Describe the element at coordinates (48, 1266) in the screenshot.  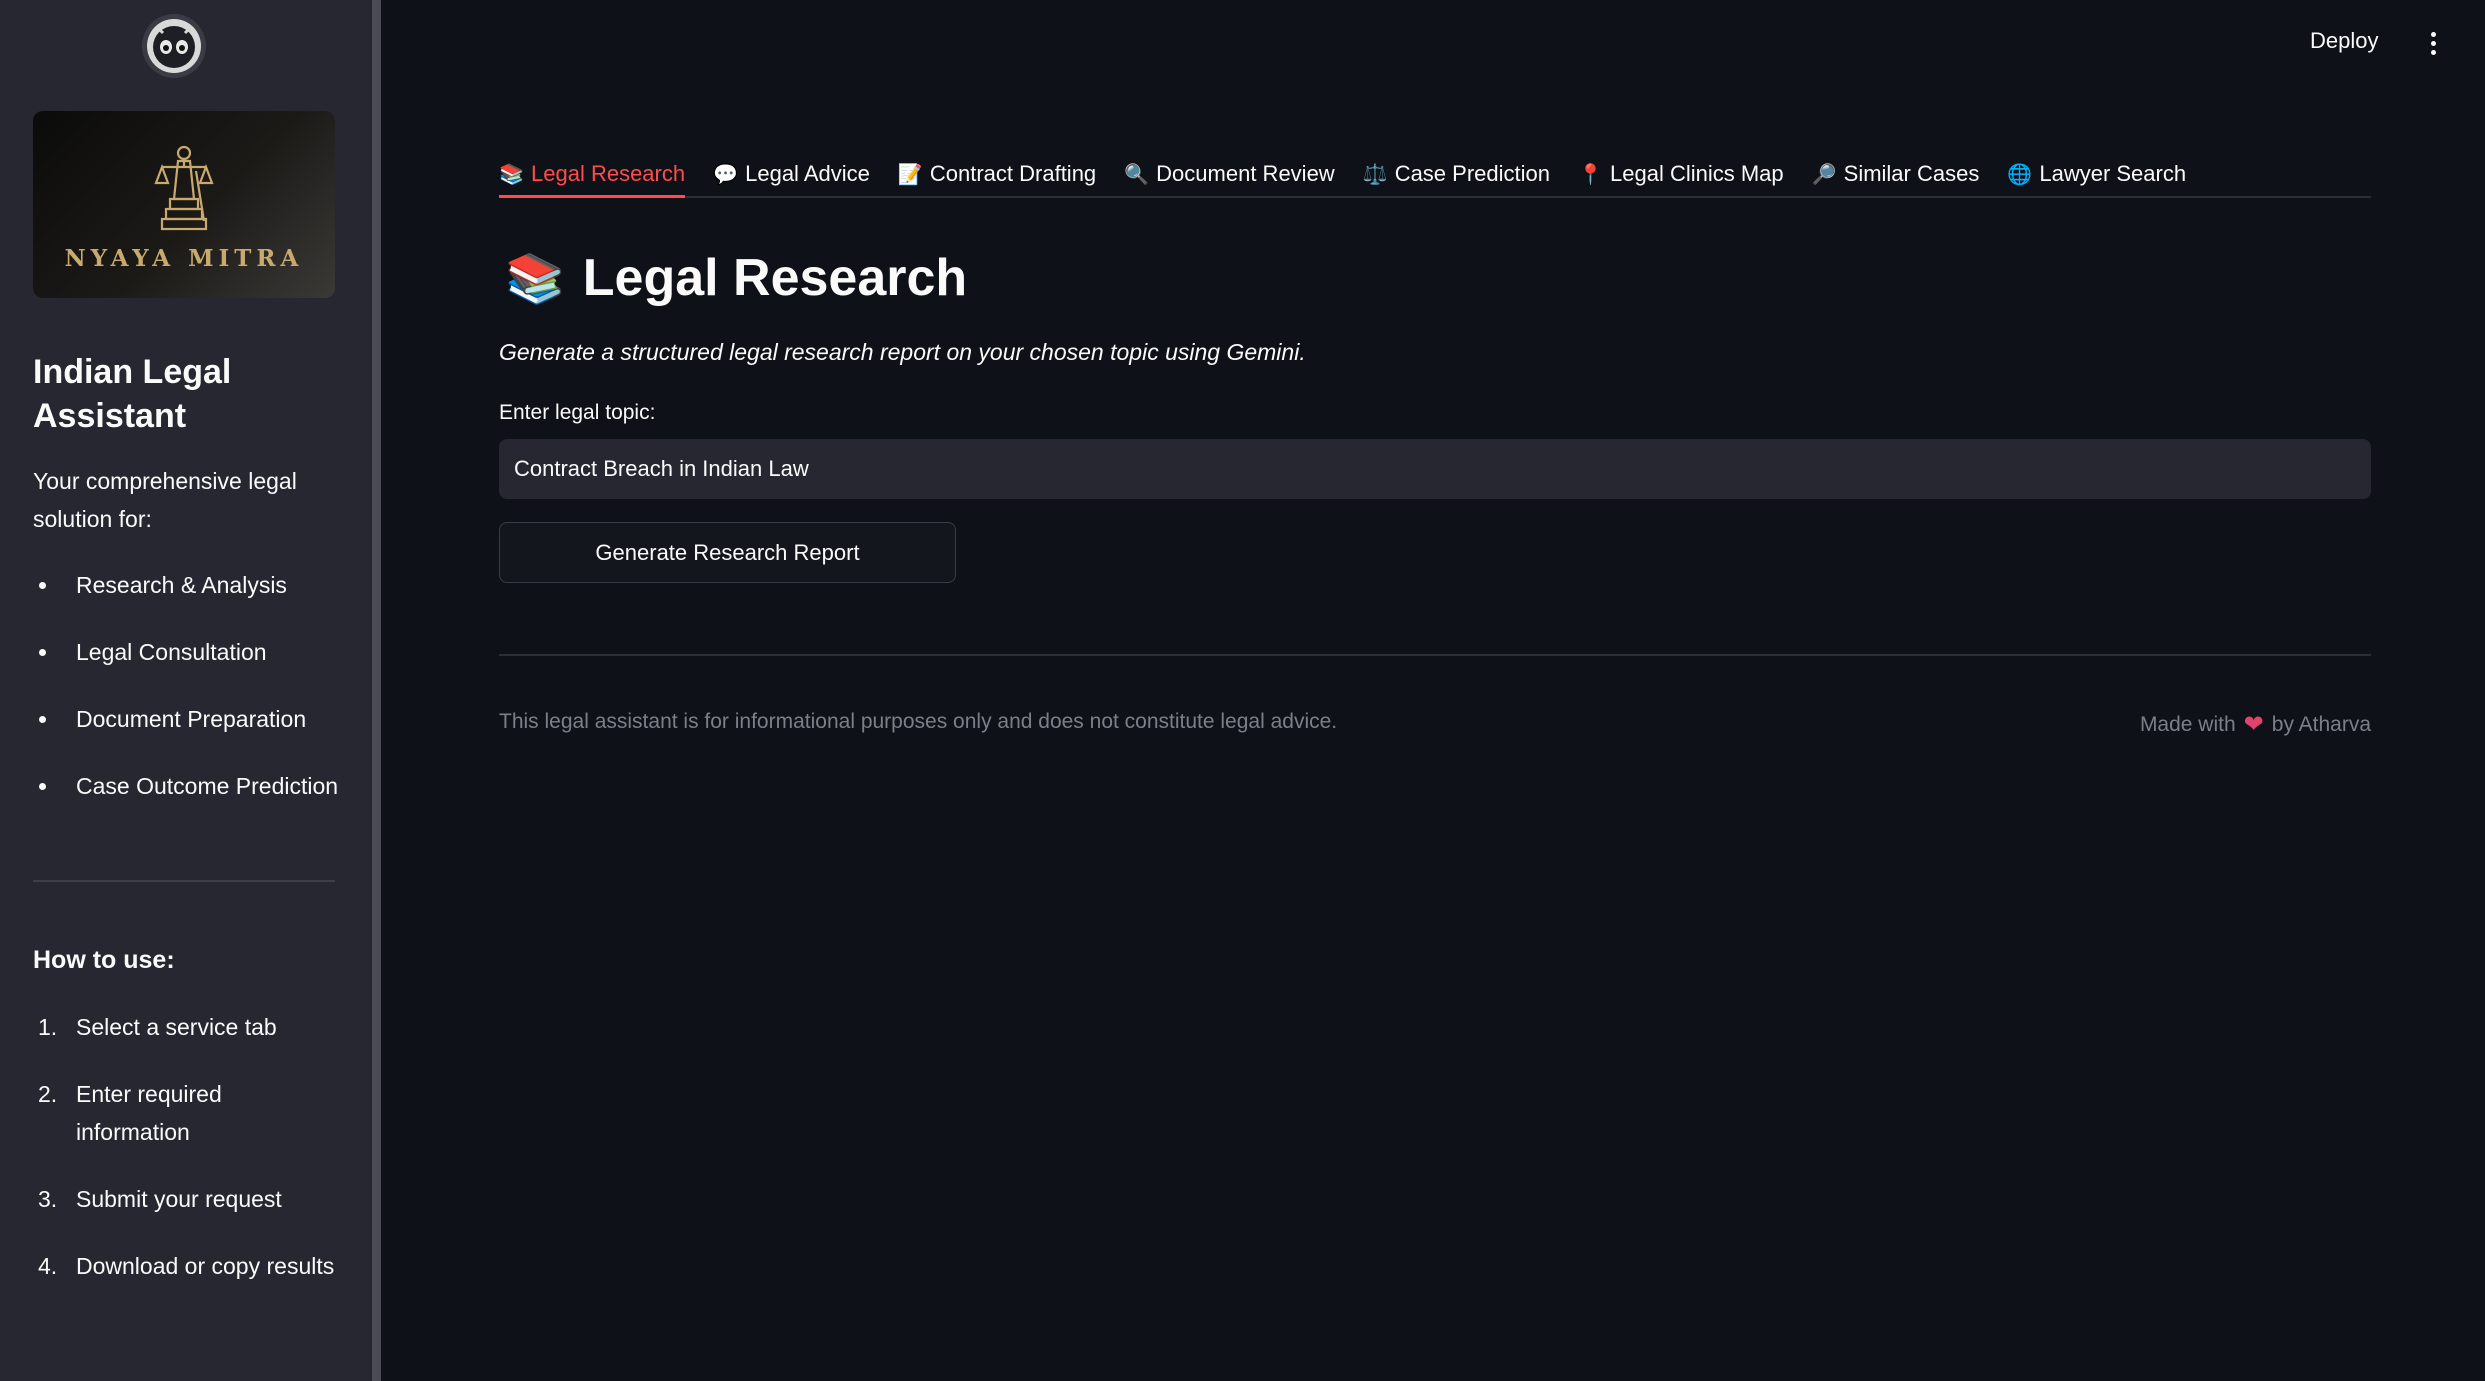
I see `step-number: 4.` at that location.